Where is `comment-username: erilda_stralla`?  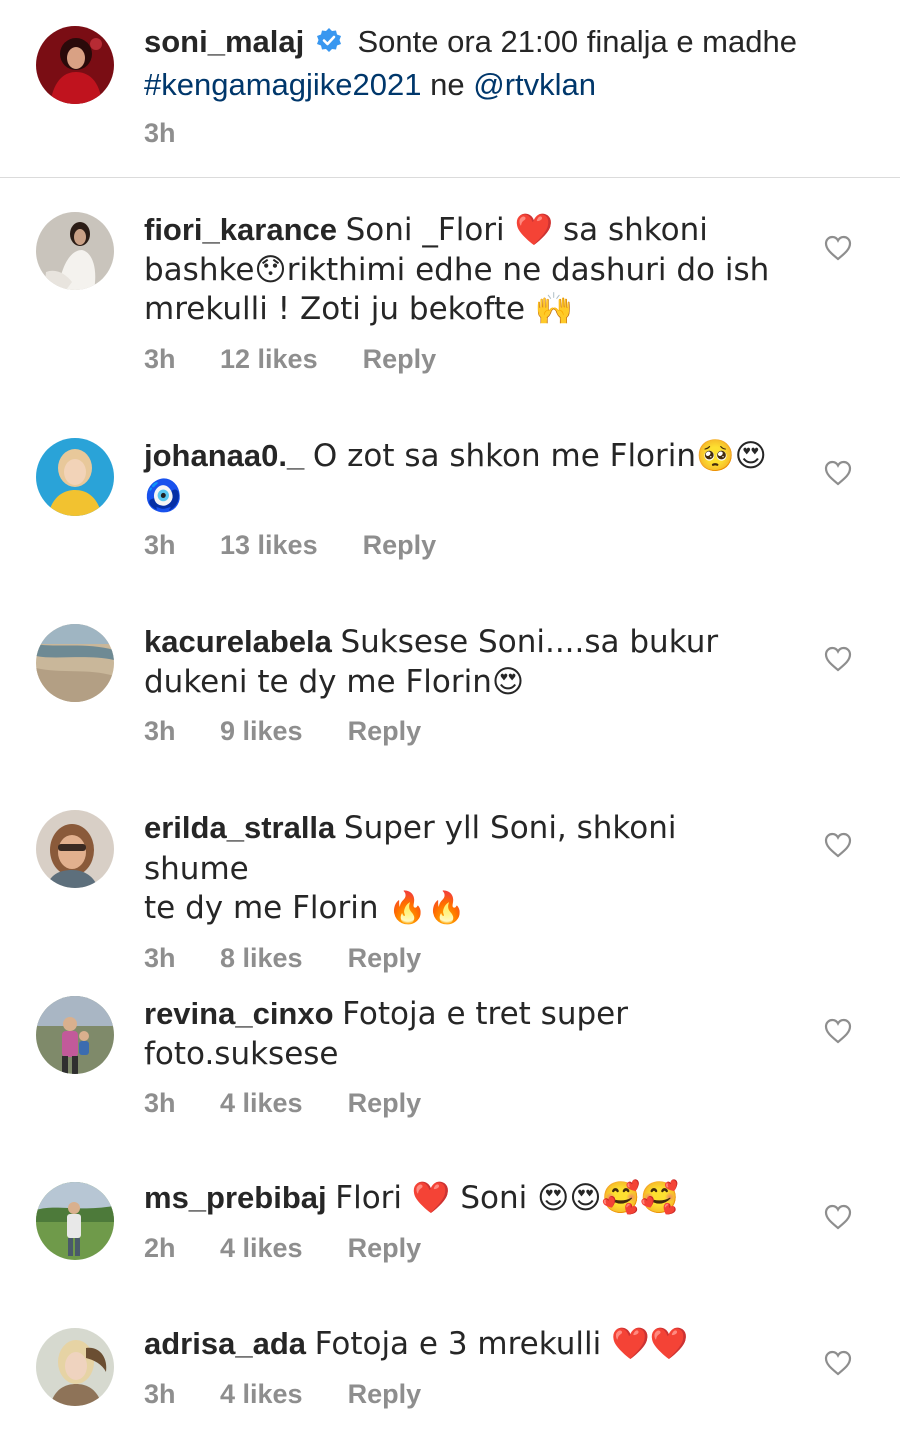
comment-username: erilda_stralla is located at coordinates (239, 827).